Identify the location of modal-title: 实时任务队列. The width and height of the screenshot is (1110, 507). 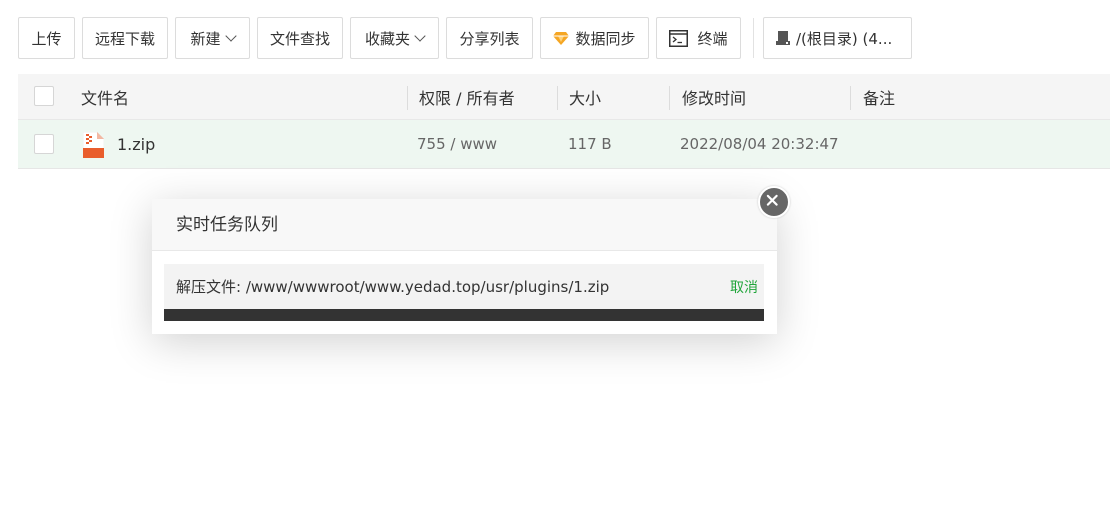
(464, 225).